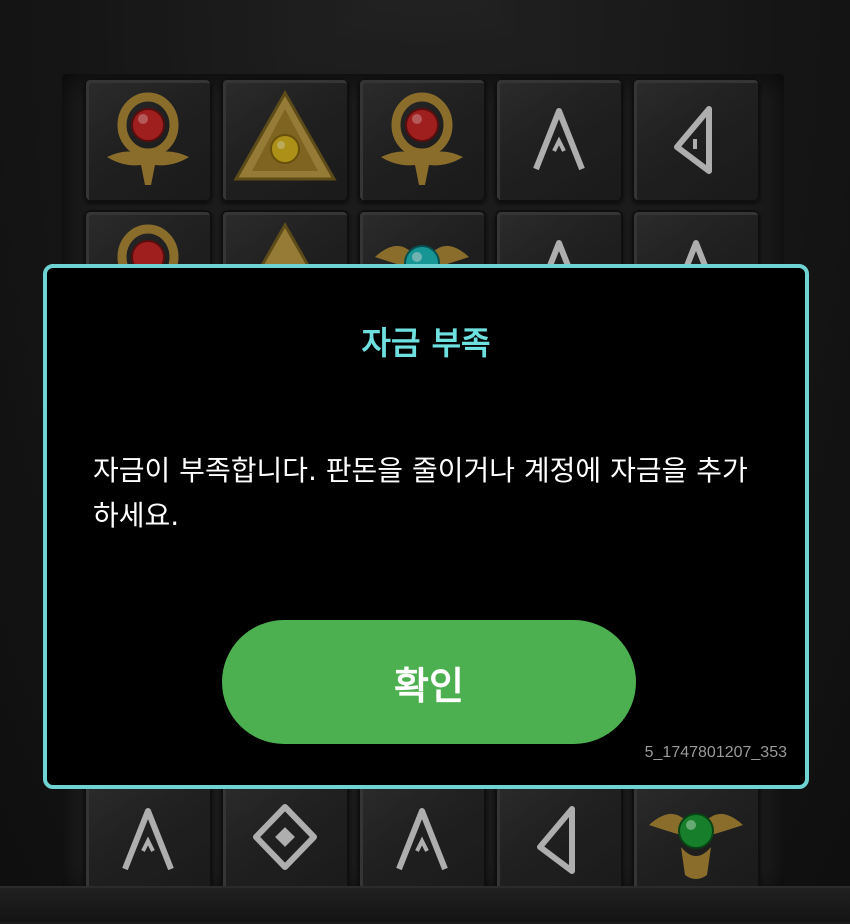 The width and height of the screenshot is (850, 924). I want to click on dialog-title: 자금 부족, so click(426, 343).